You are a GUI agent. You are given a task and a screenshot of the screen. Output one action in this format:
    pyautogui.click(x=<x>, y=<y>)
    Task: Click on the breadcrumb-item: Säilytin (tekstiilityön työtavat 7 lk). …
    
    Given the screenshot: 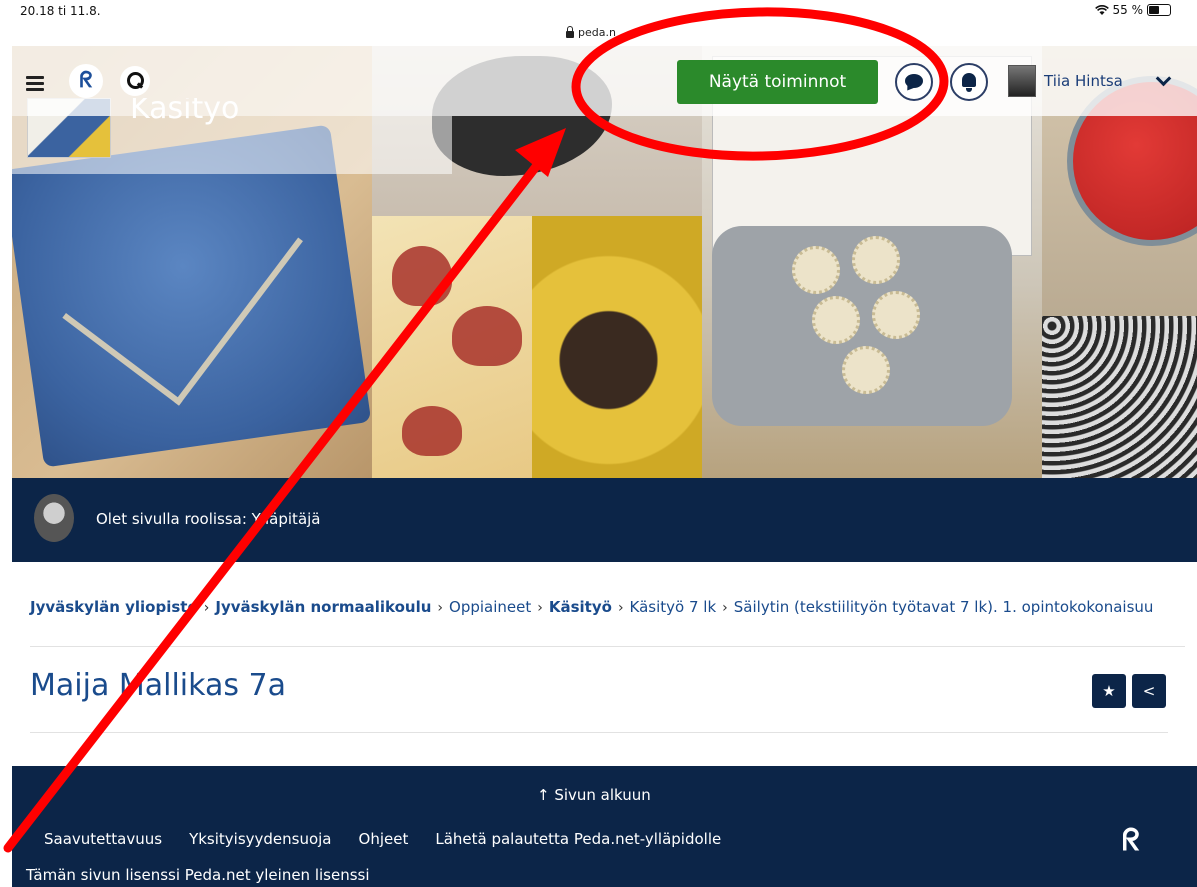 What is the action you would take?
    pyautogui.click(x=944, y=607)
    